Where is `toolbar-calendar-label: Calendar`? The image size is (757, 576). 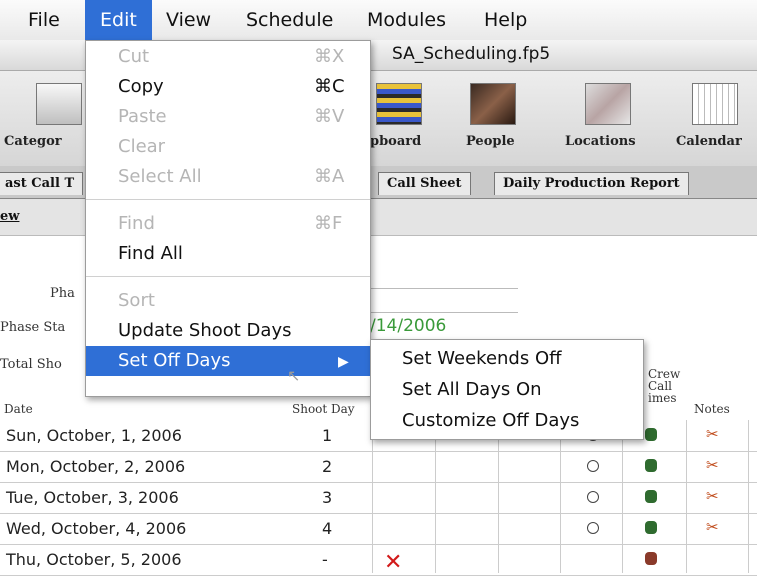 toolbar-calendar-label: Calendar is located at coordinates (709, 141).